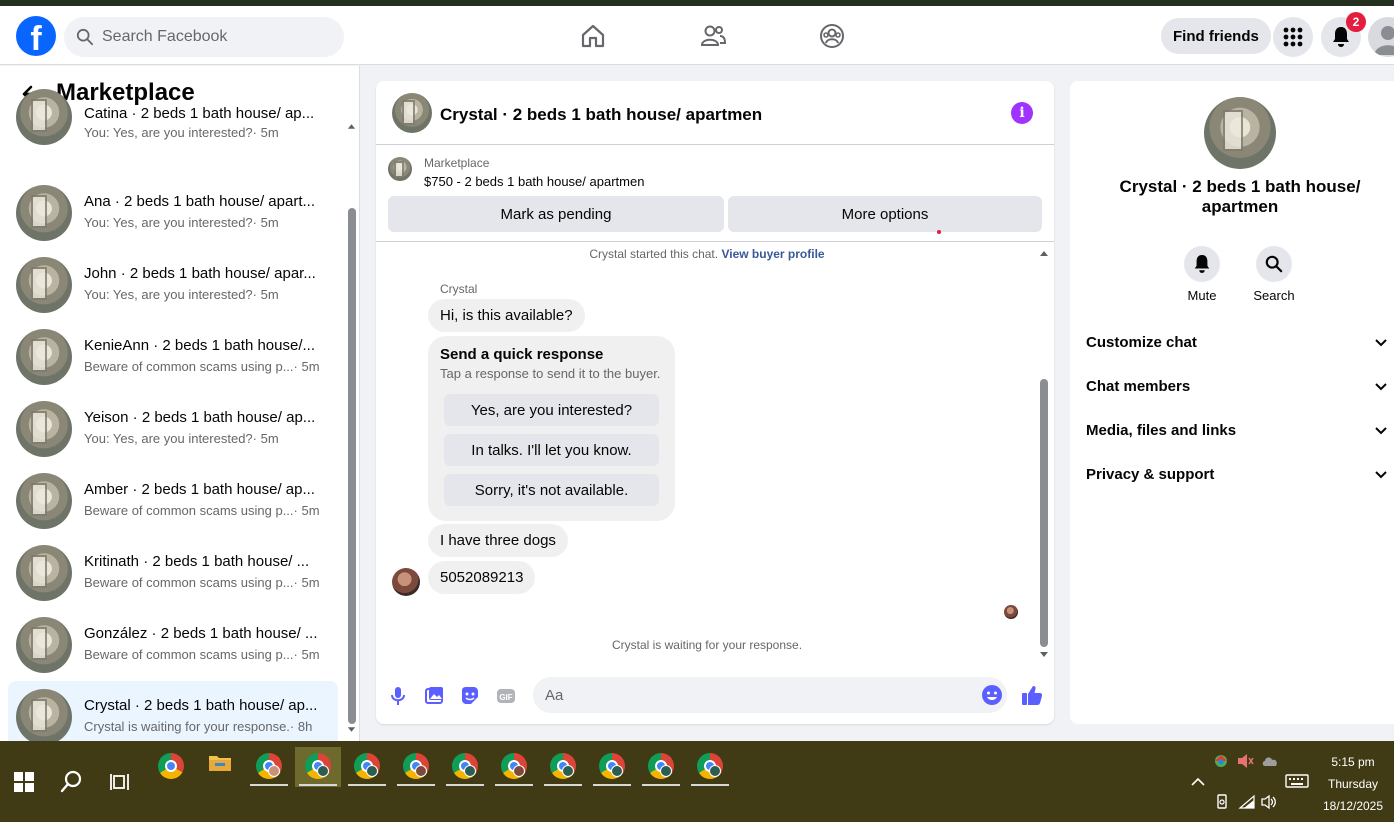 This screenshot has width=1394, height=822. What do you see at coordinates (1150, 474) in the screenshot?
I see `section-label: Privacy & support` at bounding box center [1150, 474].